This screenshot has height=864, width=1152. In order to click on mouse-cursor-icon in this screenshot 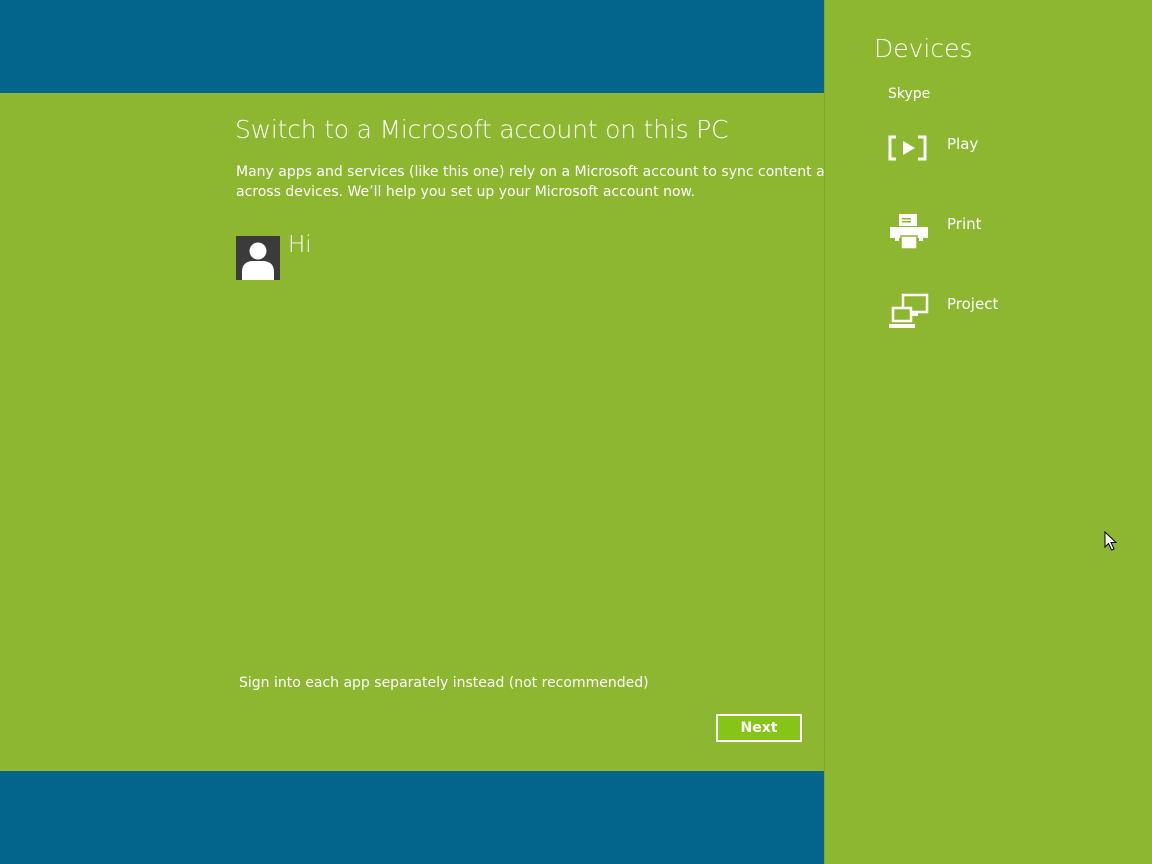, I will do `click(1111, 541)`.